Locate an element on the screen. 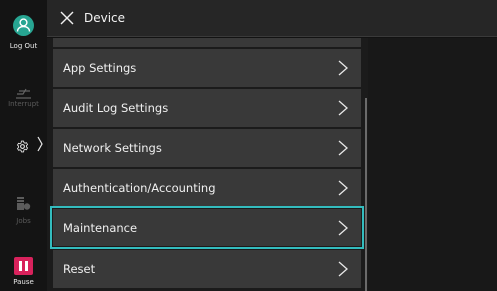 This screenshot has width=497, height=291. logout-label: Log Out is located at coordinates (23, 46).